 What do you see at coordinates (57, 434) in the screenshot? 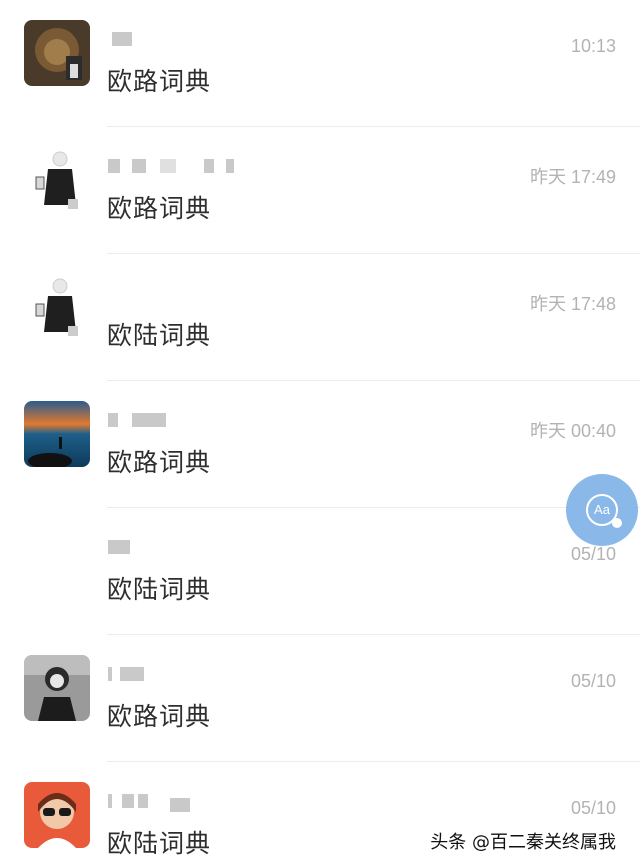
I see `avatar-sunset` at bounding box center [57, 434].